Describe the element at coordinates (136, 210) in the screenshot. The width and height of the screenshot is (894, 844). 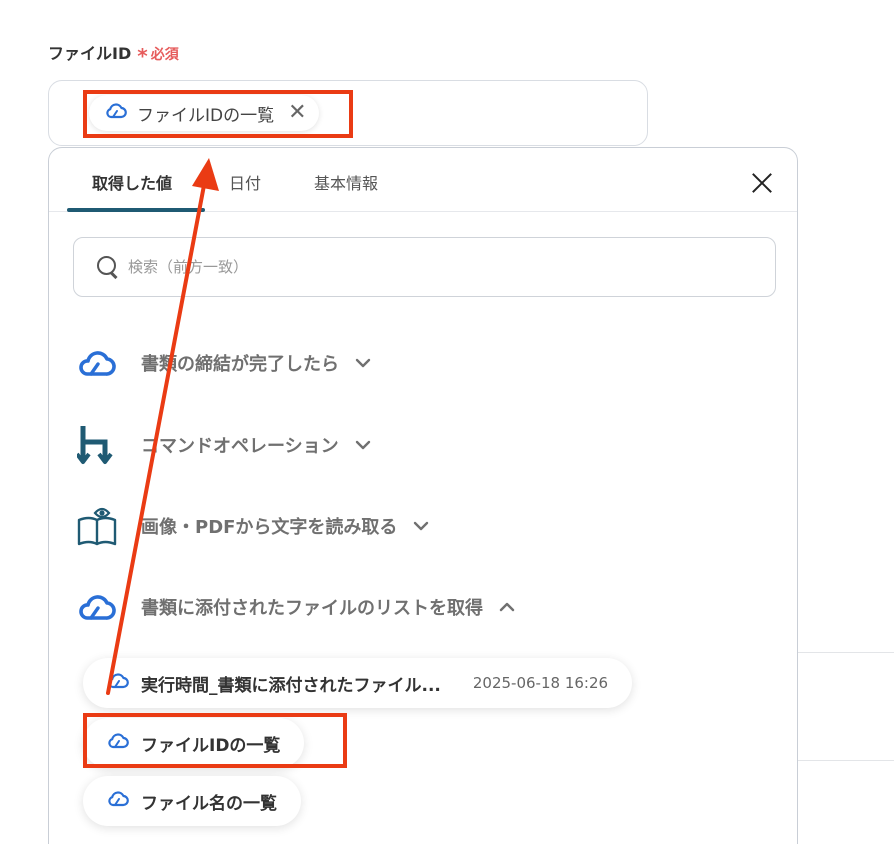
I see `active-tab-indicator` at that location.